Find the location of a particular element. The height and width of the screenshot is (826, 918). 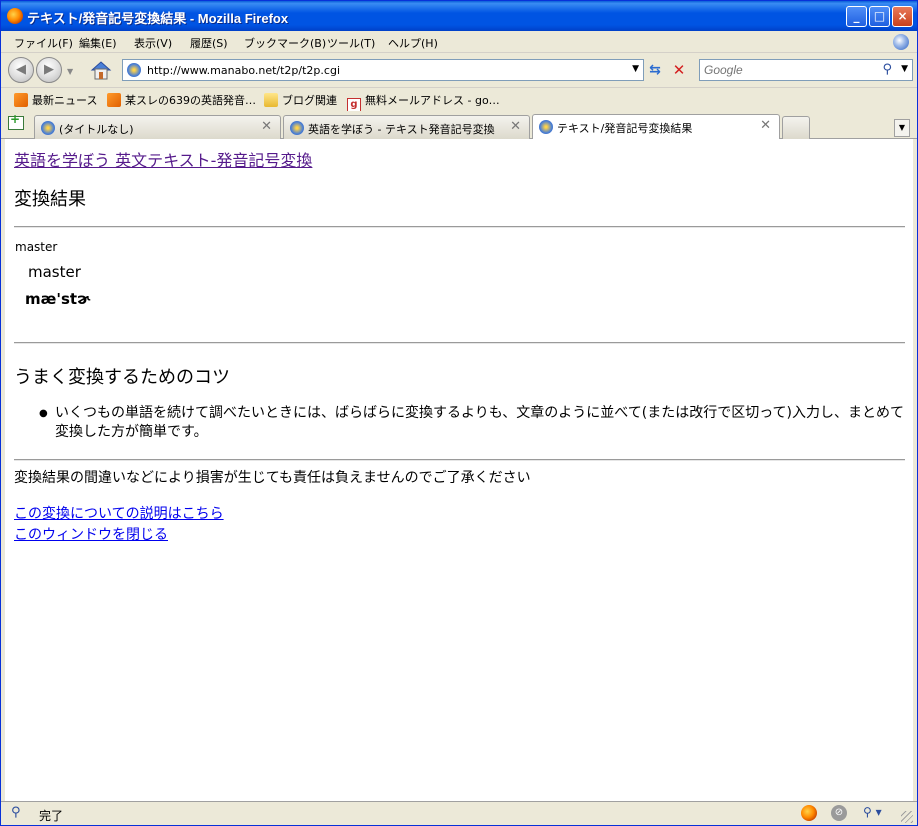

g-icon: g is located at coordinates (354, 105).